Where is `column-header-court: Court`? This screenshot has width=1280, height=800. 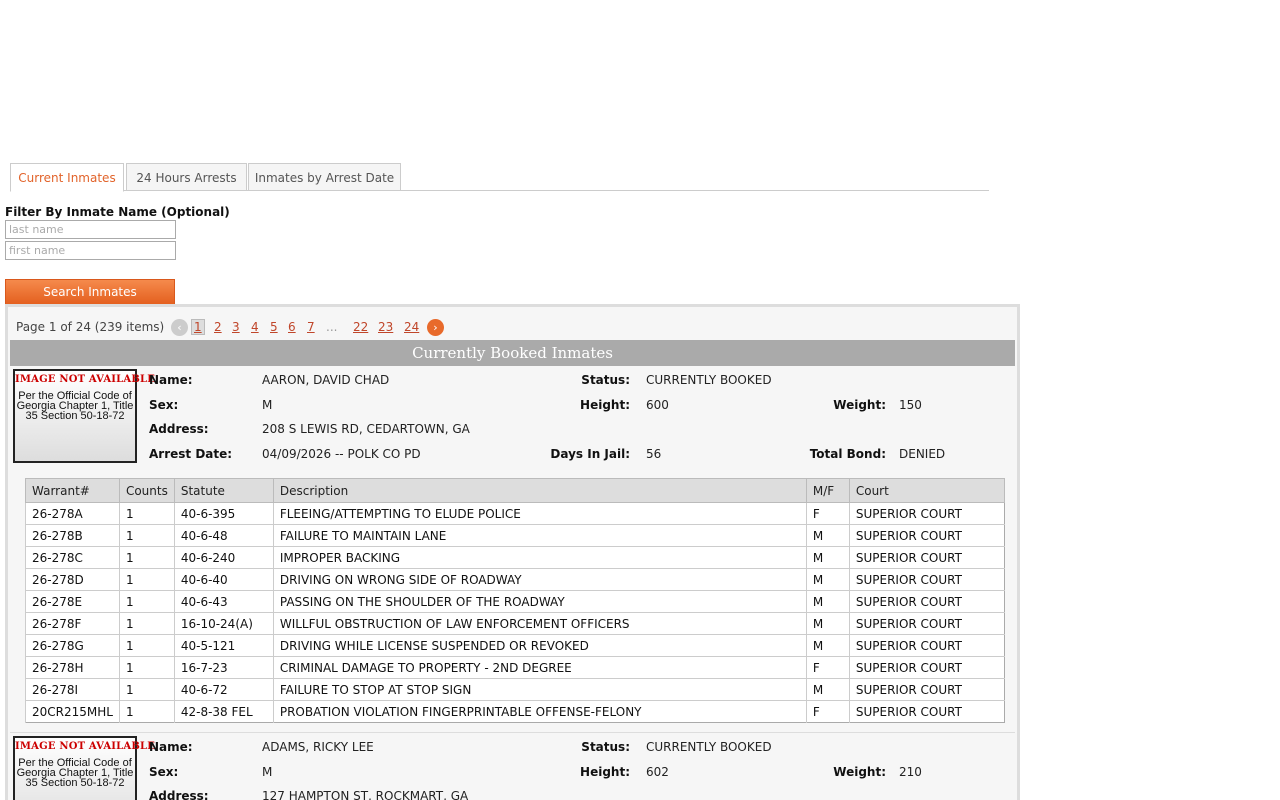
column-header-court: Court is located at coordinates (927, 490).